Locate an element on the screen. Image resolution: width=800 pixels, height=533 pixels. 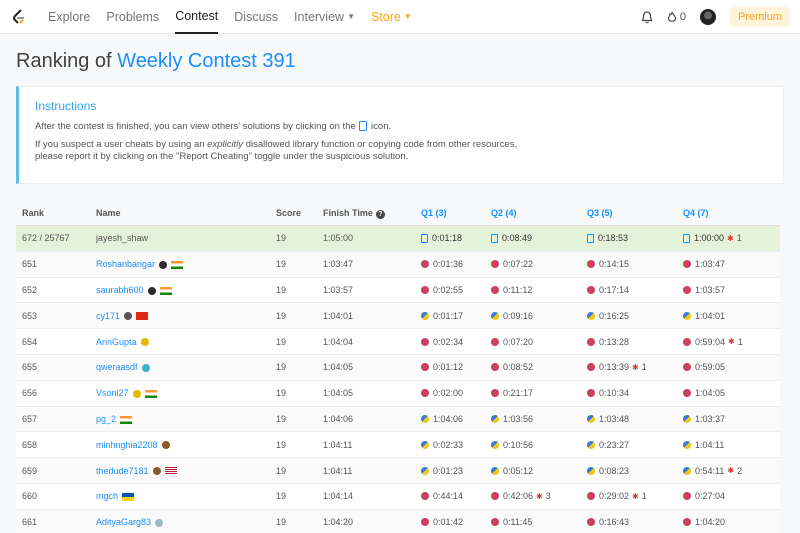
q2-cell: 0:08:52 is located at coordinates (539, 367).